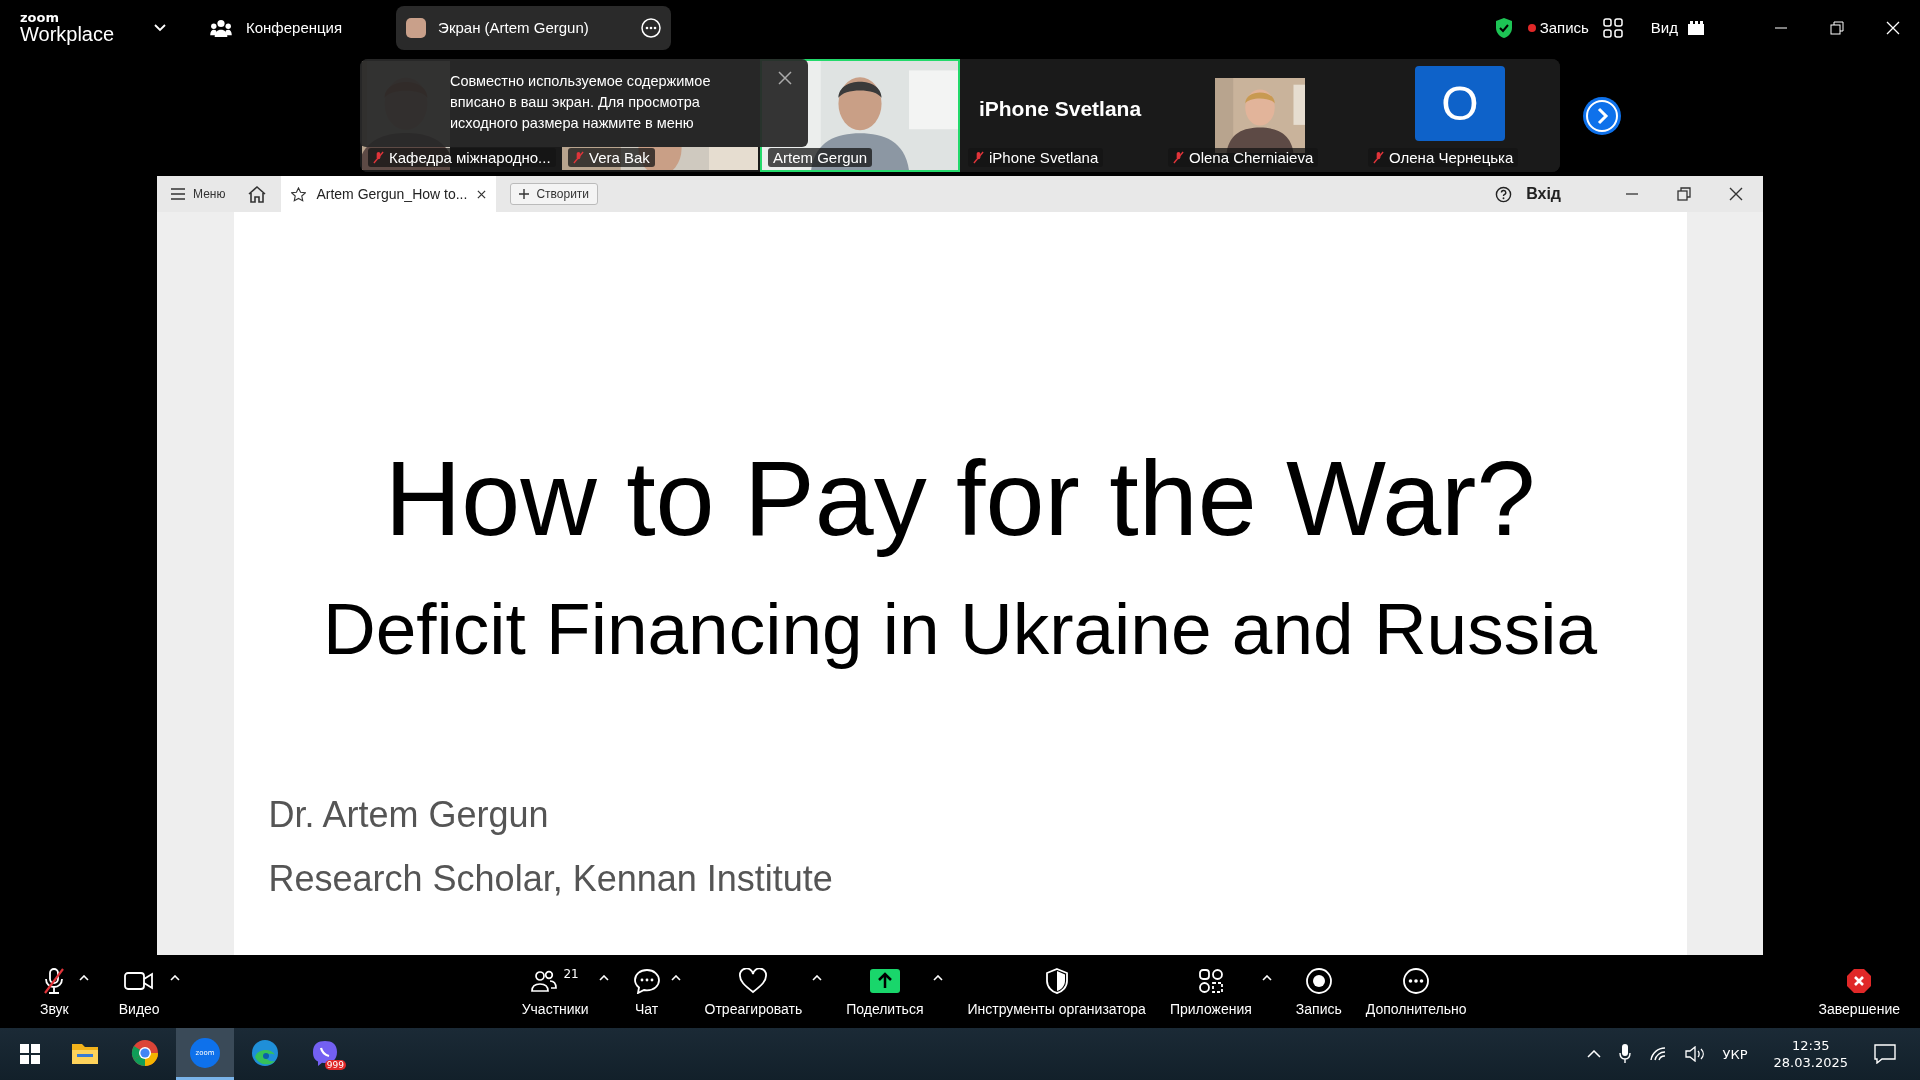 The height and width of the screenshot is (1080, 1920). Describe the element at coordinates (1504, 194) in the screenshot. I see `help-icon` at that location.